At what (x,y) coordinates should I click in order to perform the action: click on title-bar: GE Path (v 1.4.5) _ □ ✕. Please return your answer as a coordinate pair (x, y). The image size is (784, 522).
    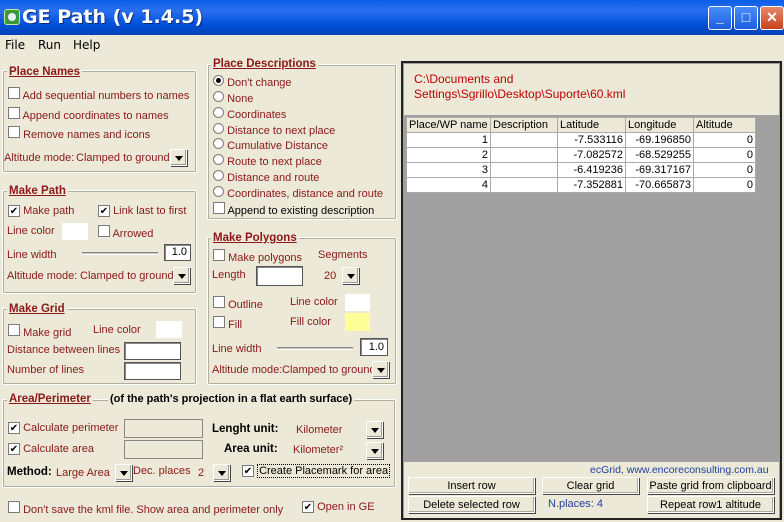
    Looking at the image, I should click on (392, 17).